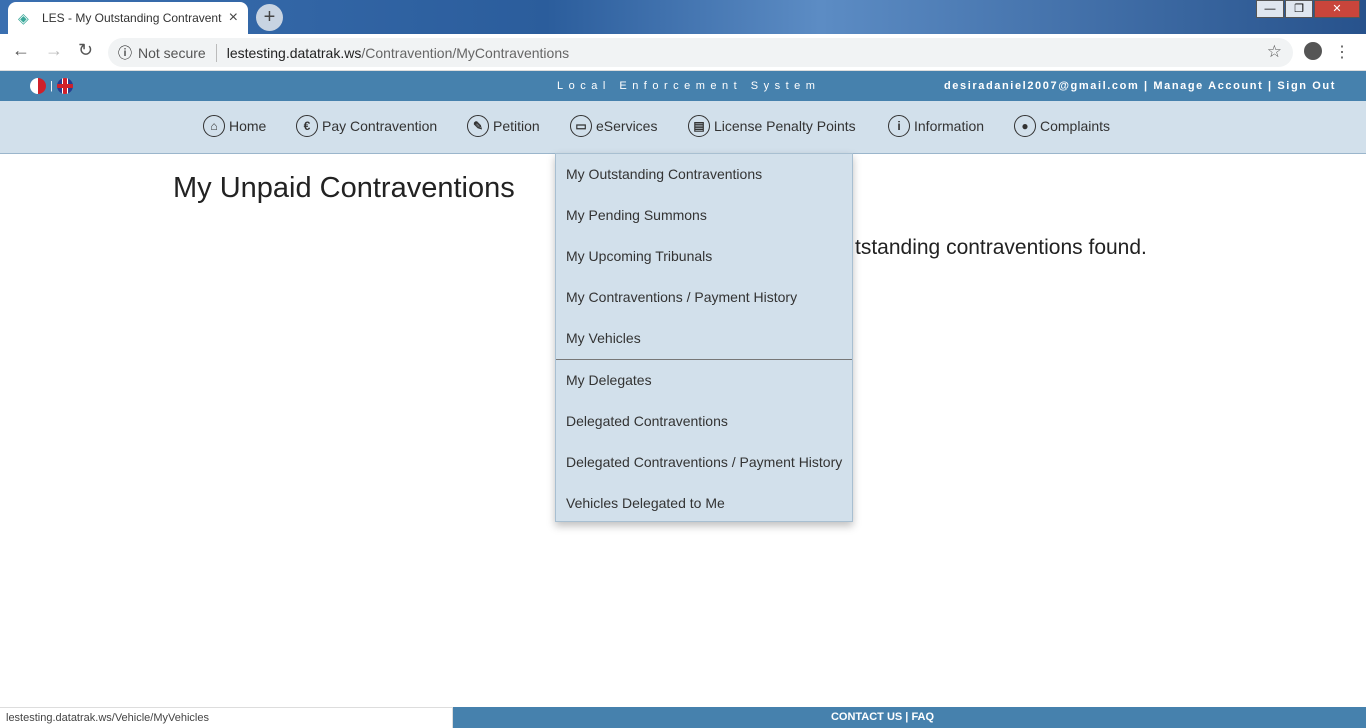  I want to click on laptop-icon: ▭, so click(581, 126).